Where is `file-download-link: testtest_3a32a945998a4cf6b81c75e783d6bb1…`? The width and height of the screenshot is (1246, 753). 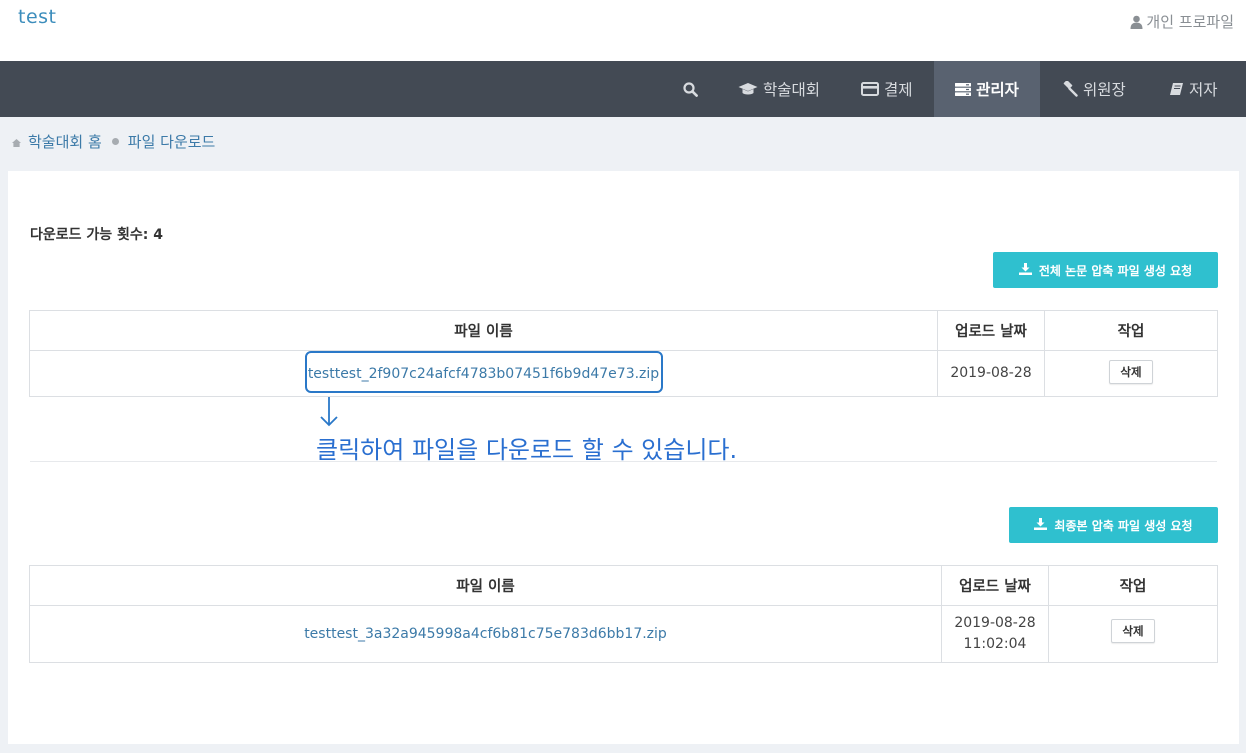 file-download-link: testtest_3a32a945998a4cf6b81c75e783d6bb1… is located at coordinates (485, 634).